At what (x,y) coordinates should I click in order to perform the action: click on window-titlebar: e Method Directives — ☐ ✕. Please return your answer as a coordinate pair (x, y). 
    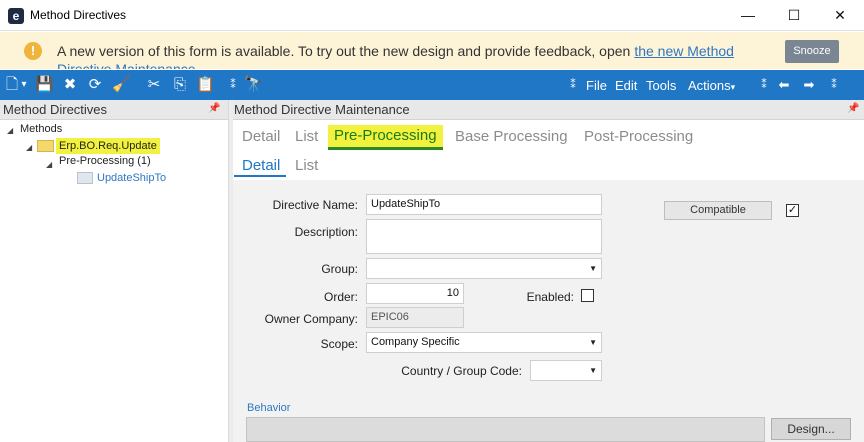
    Looking at the image, I should click on (432, 15).